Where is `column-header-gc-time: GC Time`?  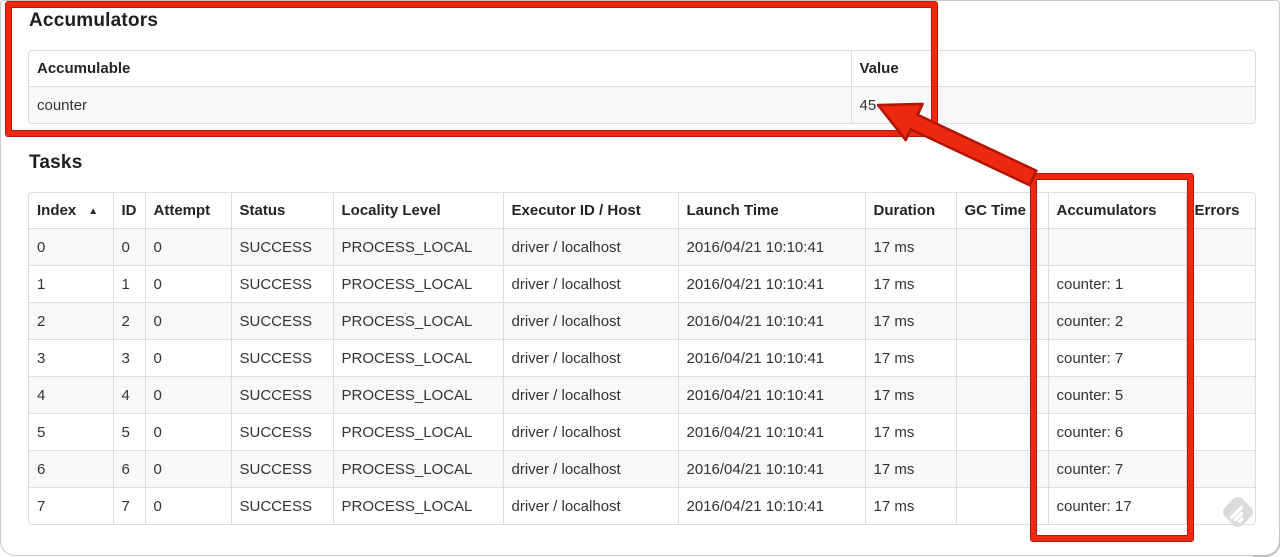 column-header-gc-time: GC Time is located at coordinates (1001, 211).